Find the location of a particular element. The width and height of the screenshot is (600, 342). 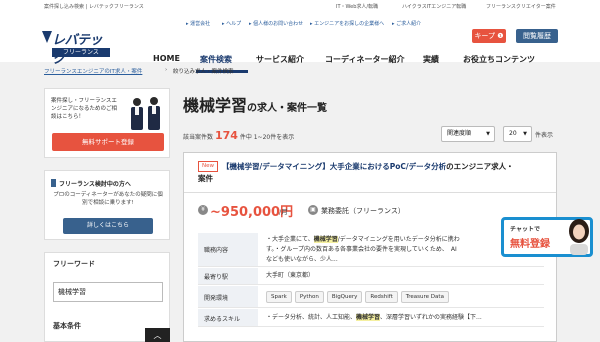

free-support-register-button: 無料サポート登録 is located at coordinates (108, 142).